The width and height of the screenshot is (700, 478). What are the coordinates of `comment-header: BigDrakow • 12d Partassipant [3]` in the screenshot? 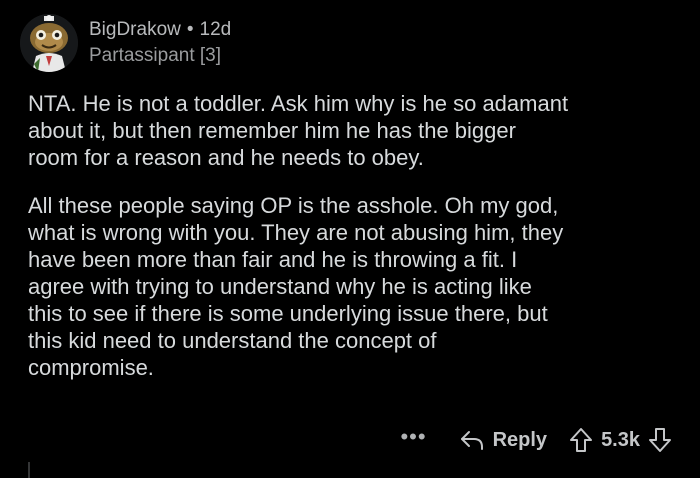 It's located at (125, 43).